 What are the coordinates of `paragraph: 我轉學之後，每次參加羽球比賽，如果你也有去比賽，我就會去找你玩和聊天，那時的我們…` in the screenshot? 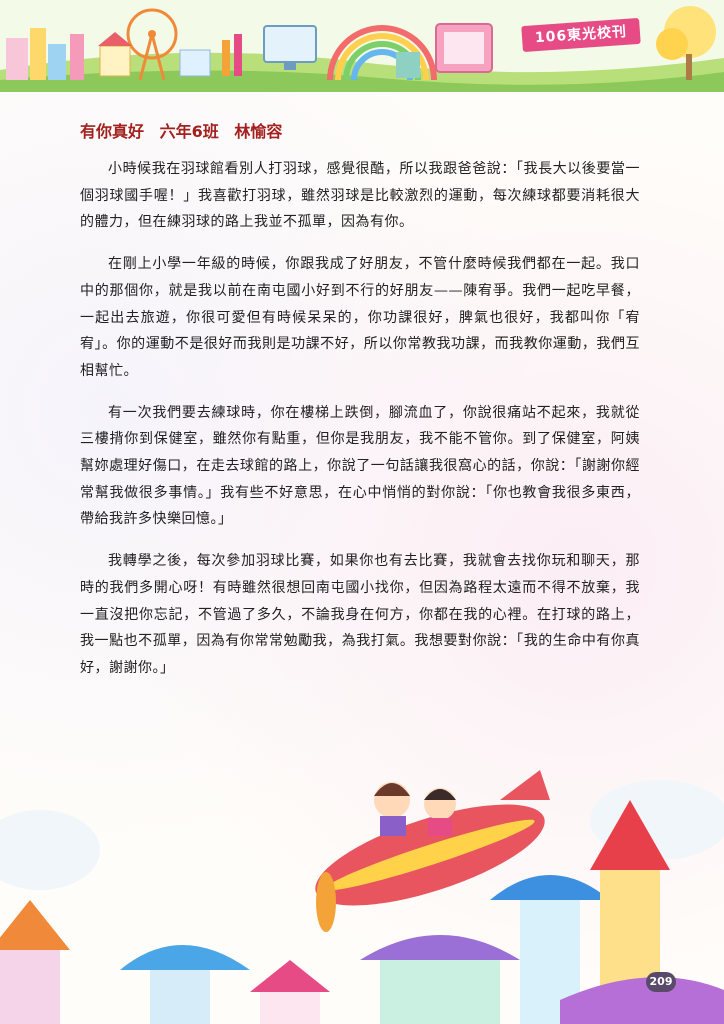 It's located at (360, 614).